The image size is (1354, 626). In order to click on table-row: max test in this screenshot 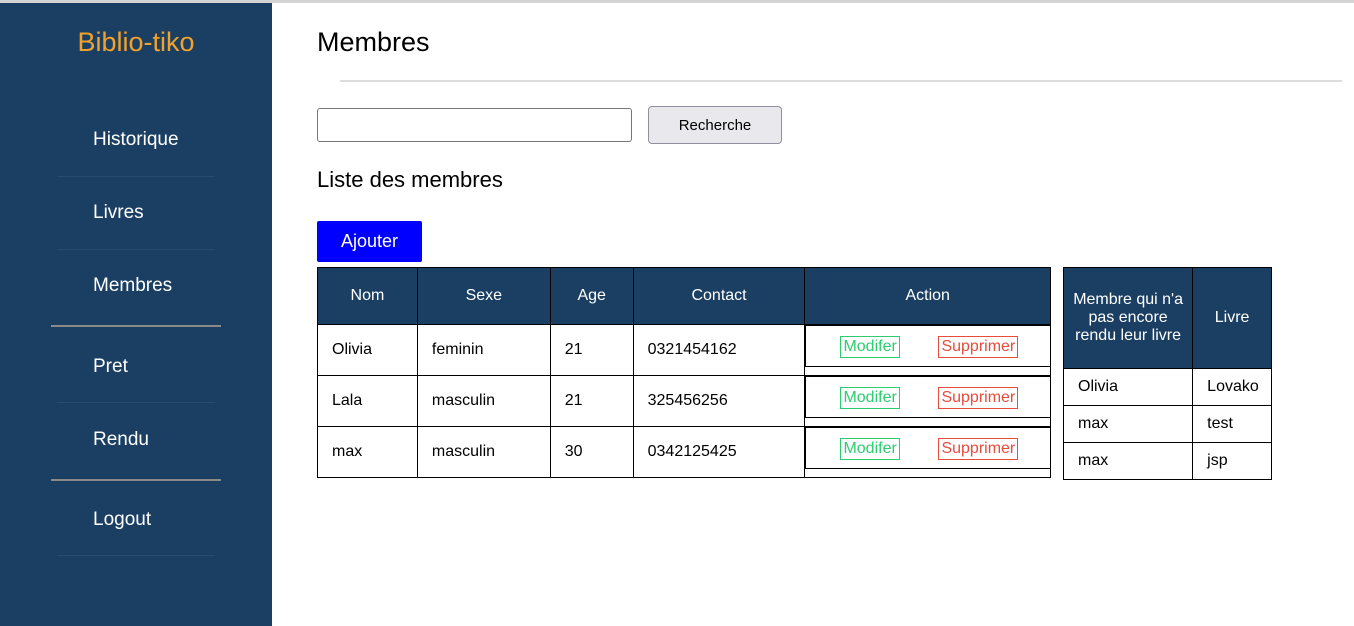, I will do `click(1167, 424)`.